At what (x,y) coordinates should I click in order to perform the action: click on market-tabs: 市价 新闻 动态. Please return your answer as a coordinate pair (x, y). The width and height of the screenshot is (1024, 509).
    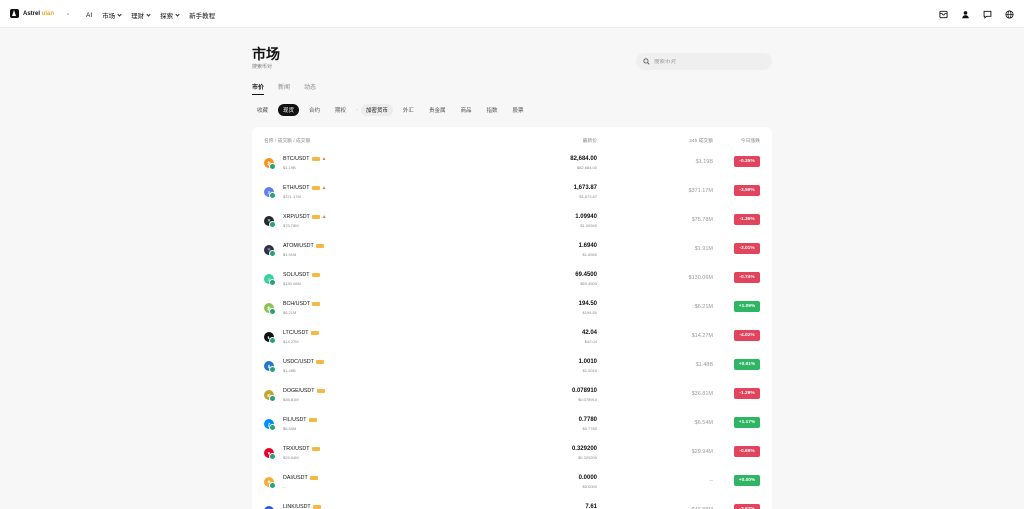
    Looking at the image, I should click on (284, 88).